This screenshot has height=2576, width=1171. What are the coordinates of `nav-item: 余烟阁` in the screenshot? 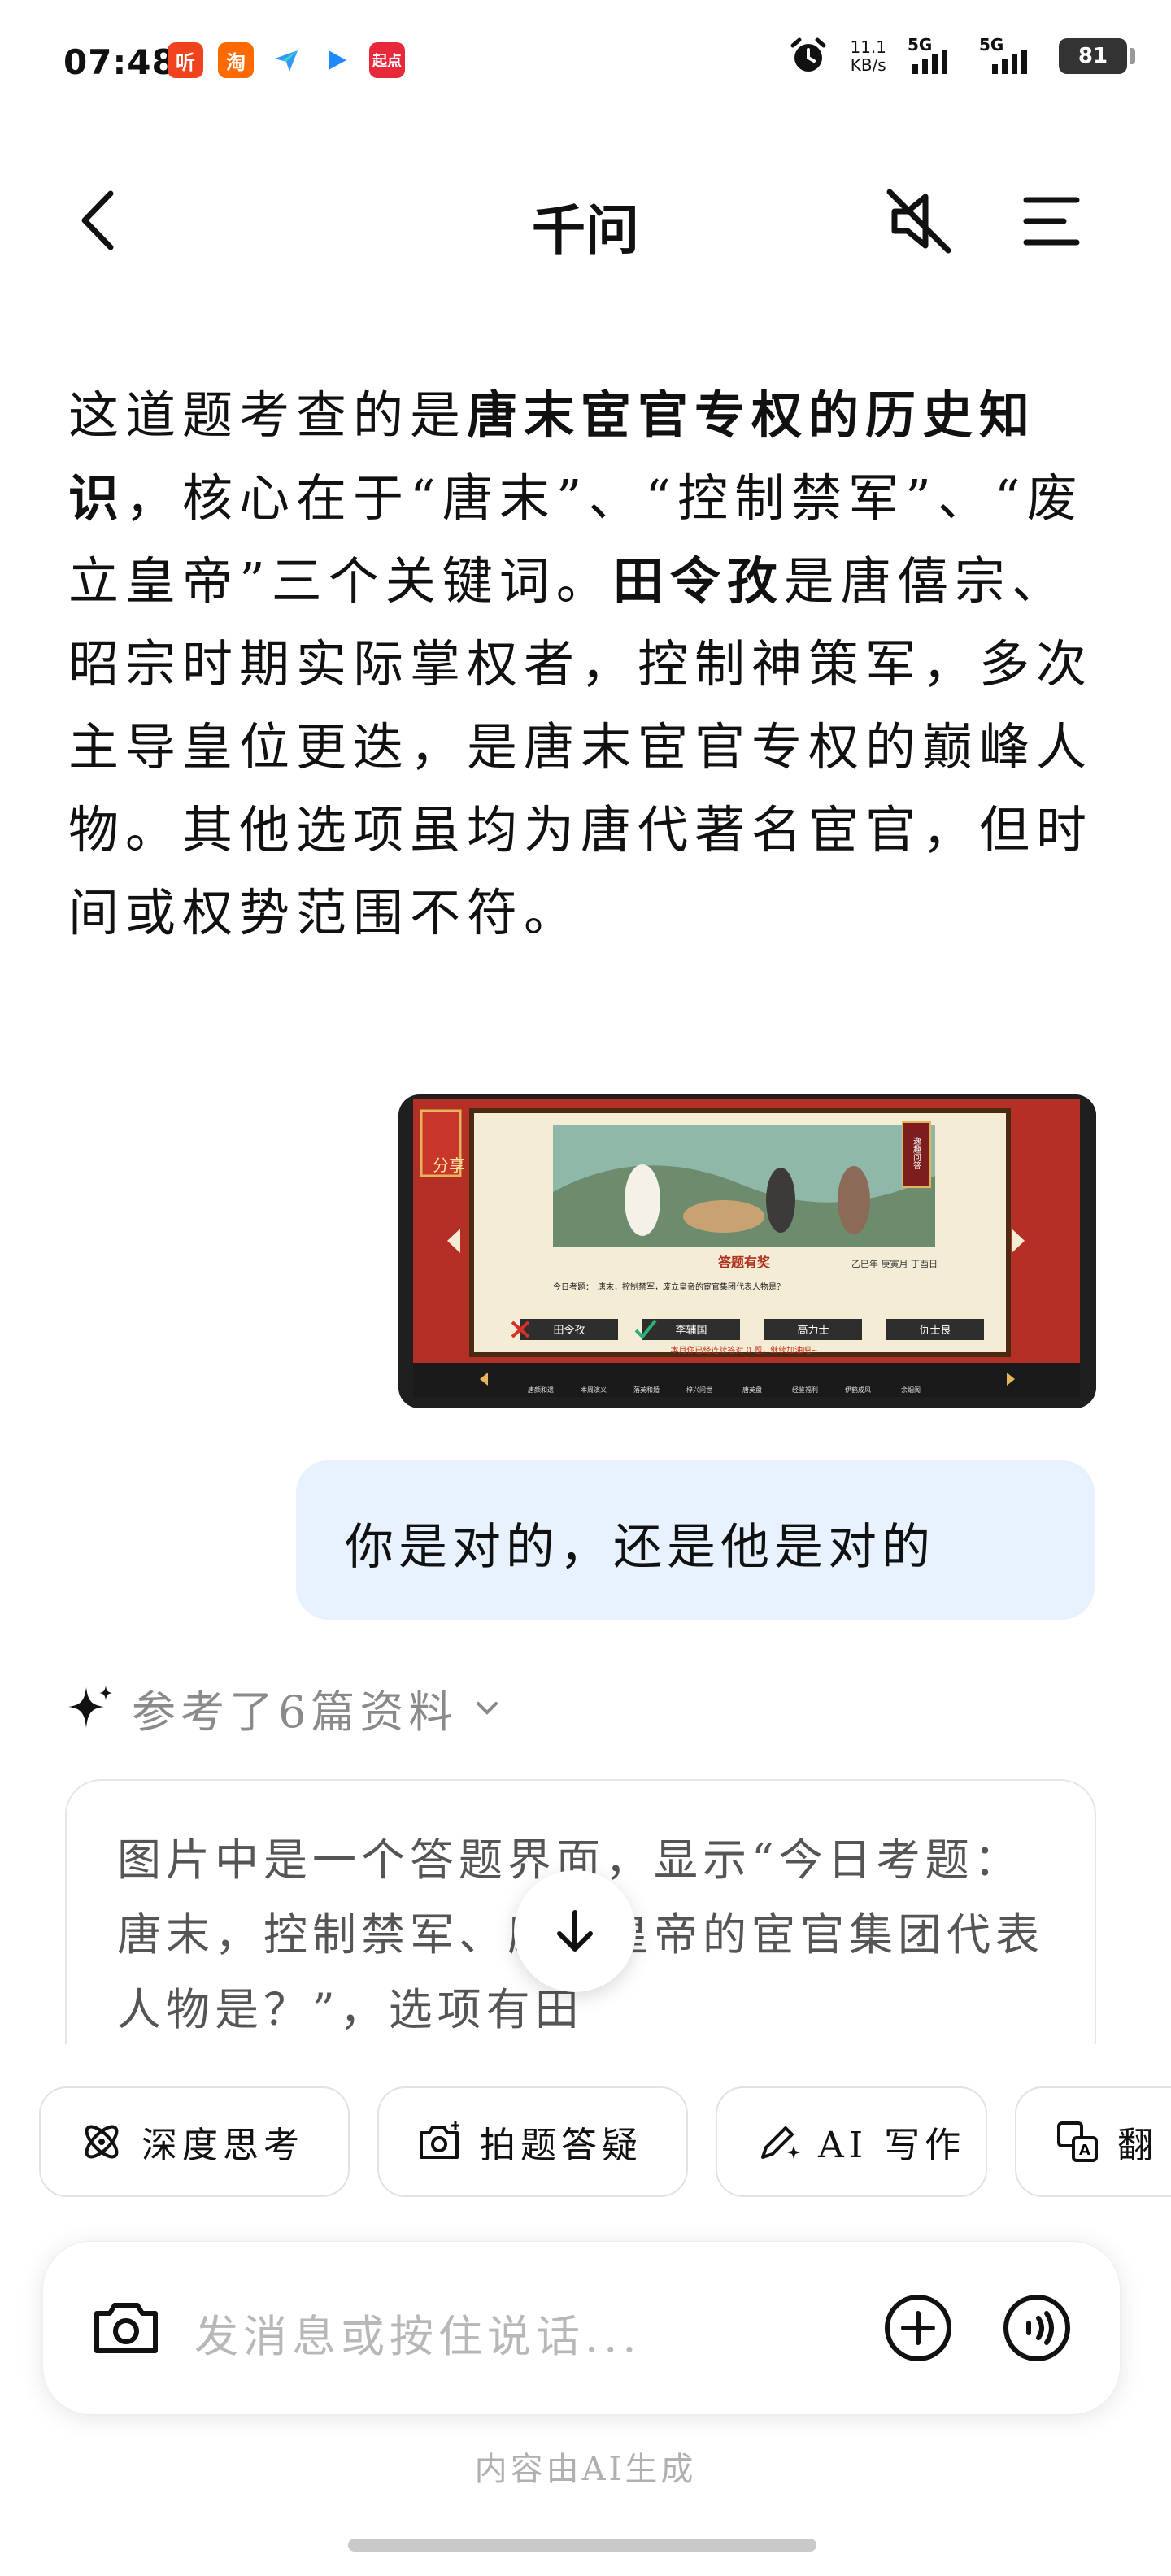 It's located at (911, 1390).